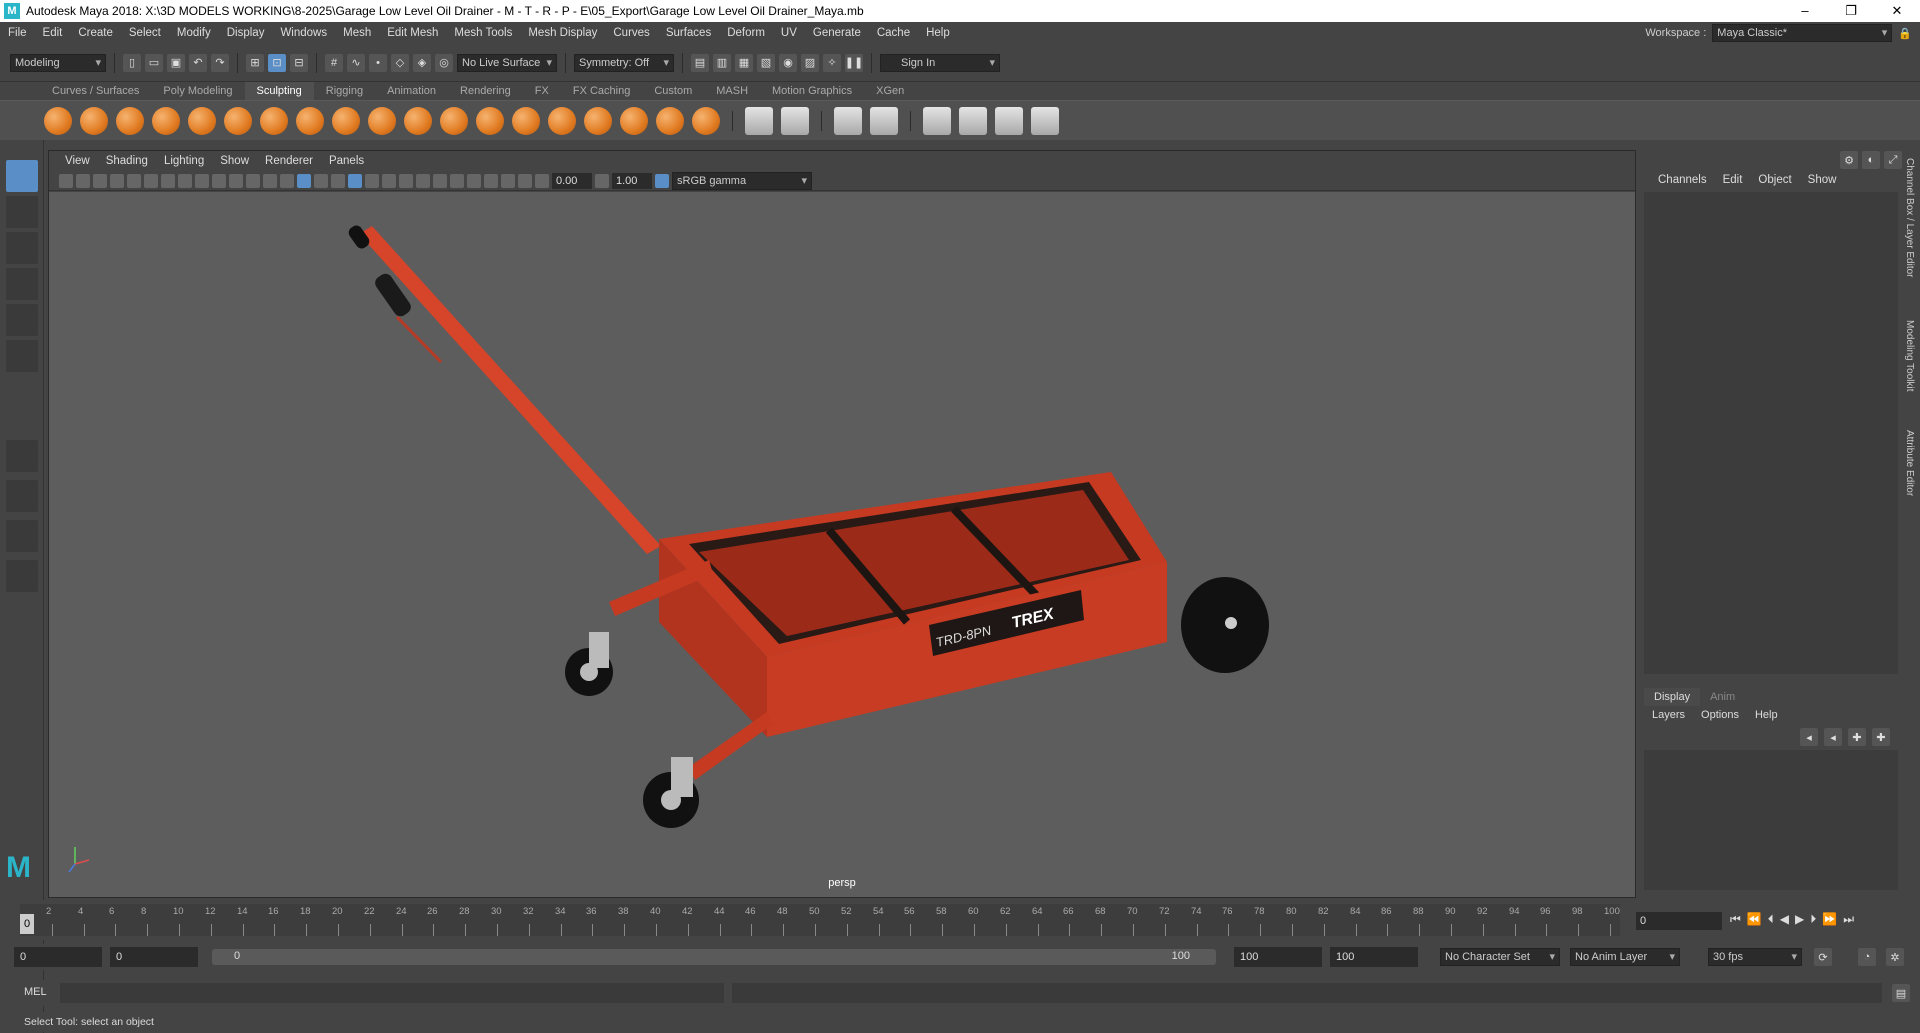  Describe the element at coordinates (670, 120) in the screenshot. I see `freeze-tool-icon` at that location.